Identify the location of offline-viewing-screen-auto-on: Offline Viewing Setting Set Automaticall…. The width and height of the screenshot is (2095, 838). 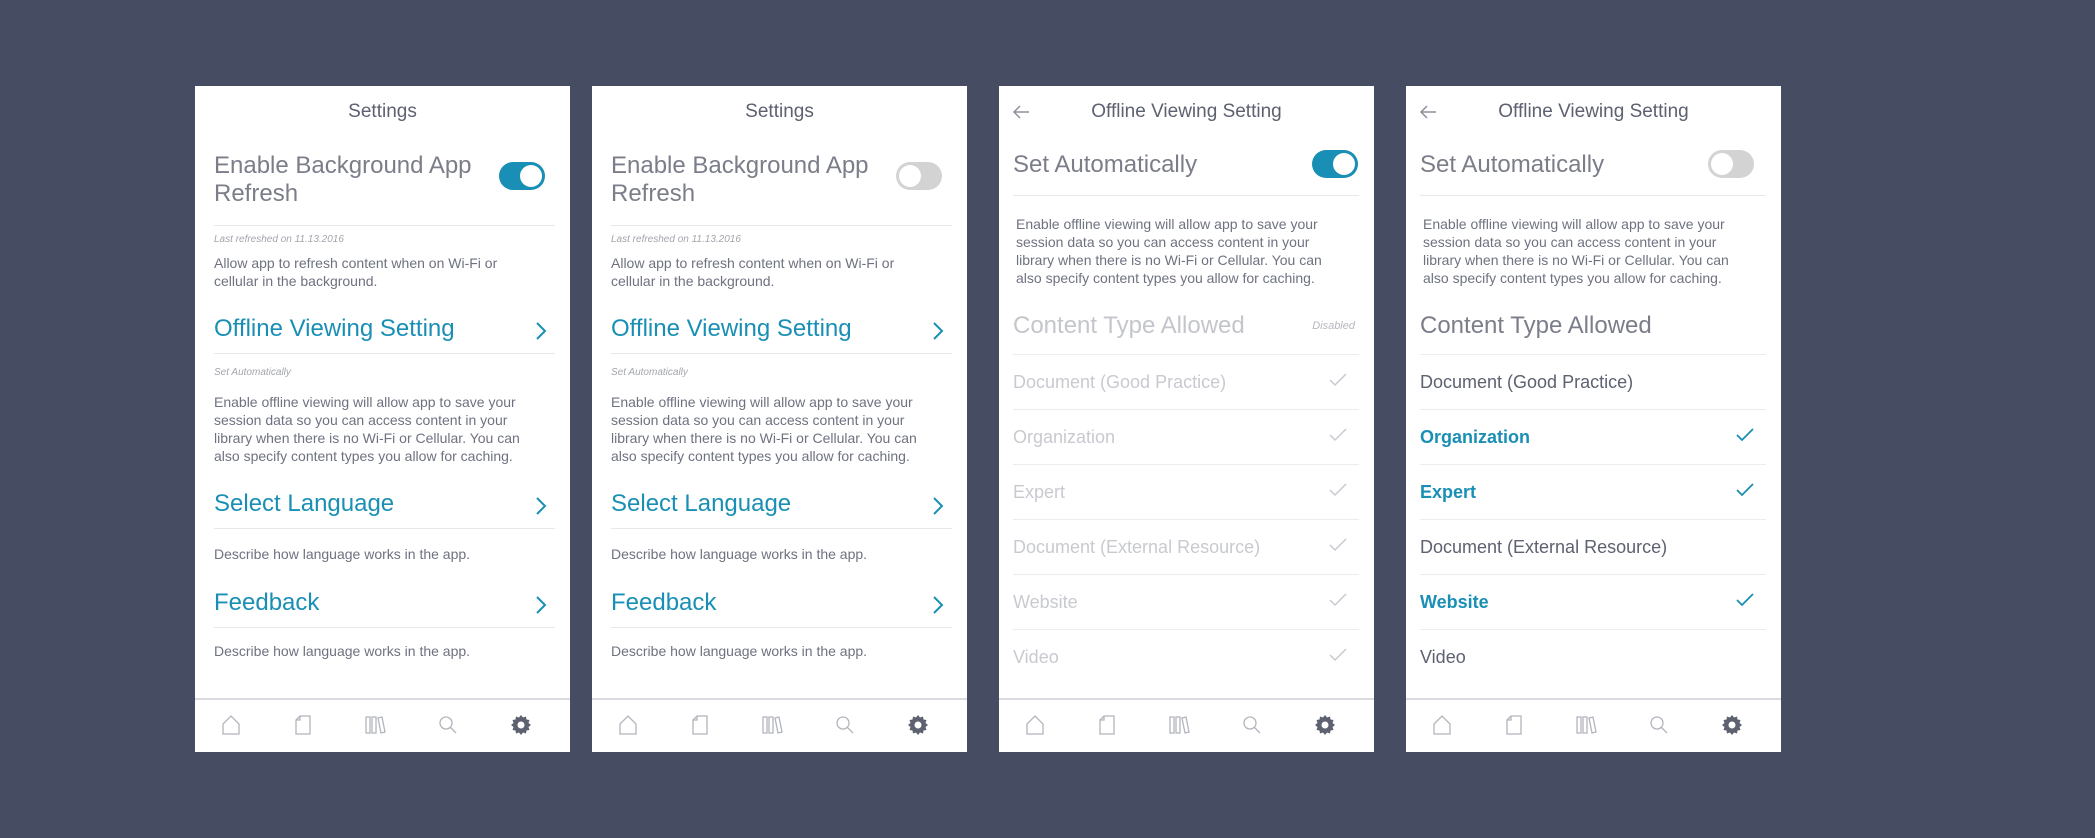
(1186, 419).